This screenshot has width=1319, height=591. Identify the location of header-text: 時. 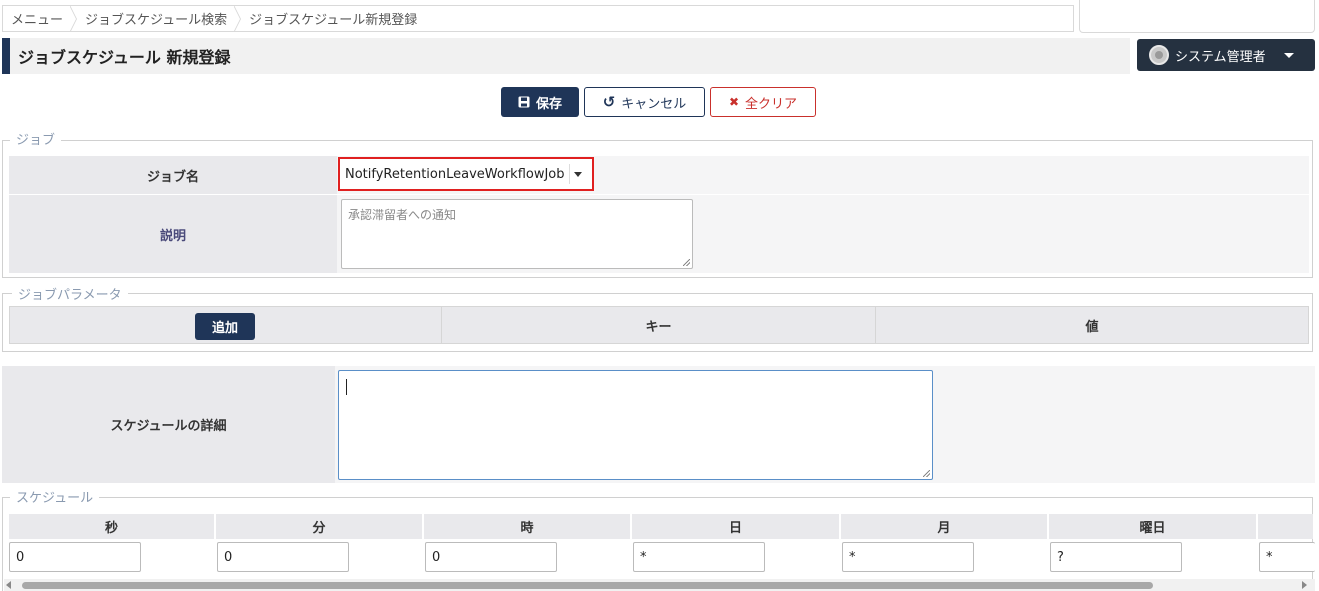
(527, 528).